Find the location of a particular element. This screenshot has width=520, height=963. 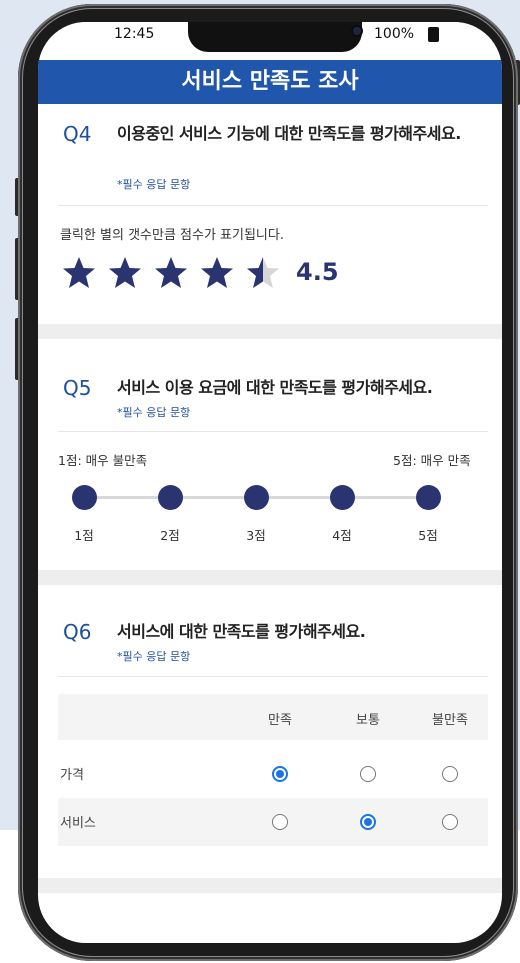

q4-divider is located at coordinates (273, 205).